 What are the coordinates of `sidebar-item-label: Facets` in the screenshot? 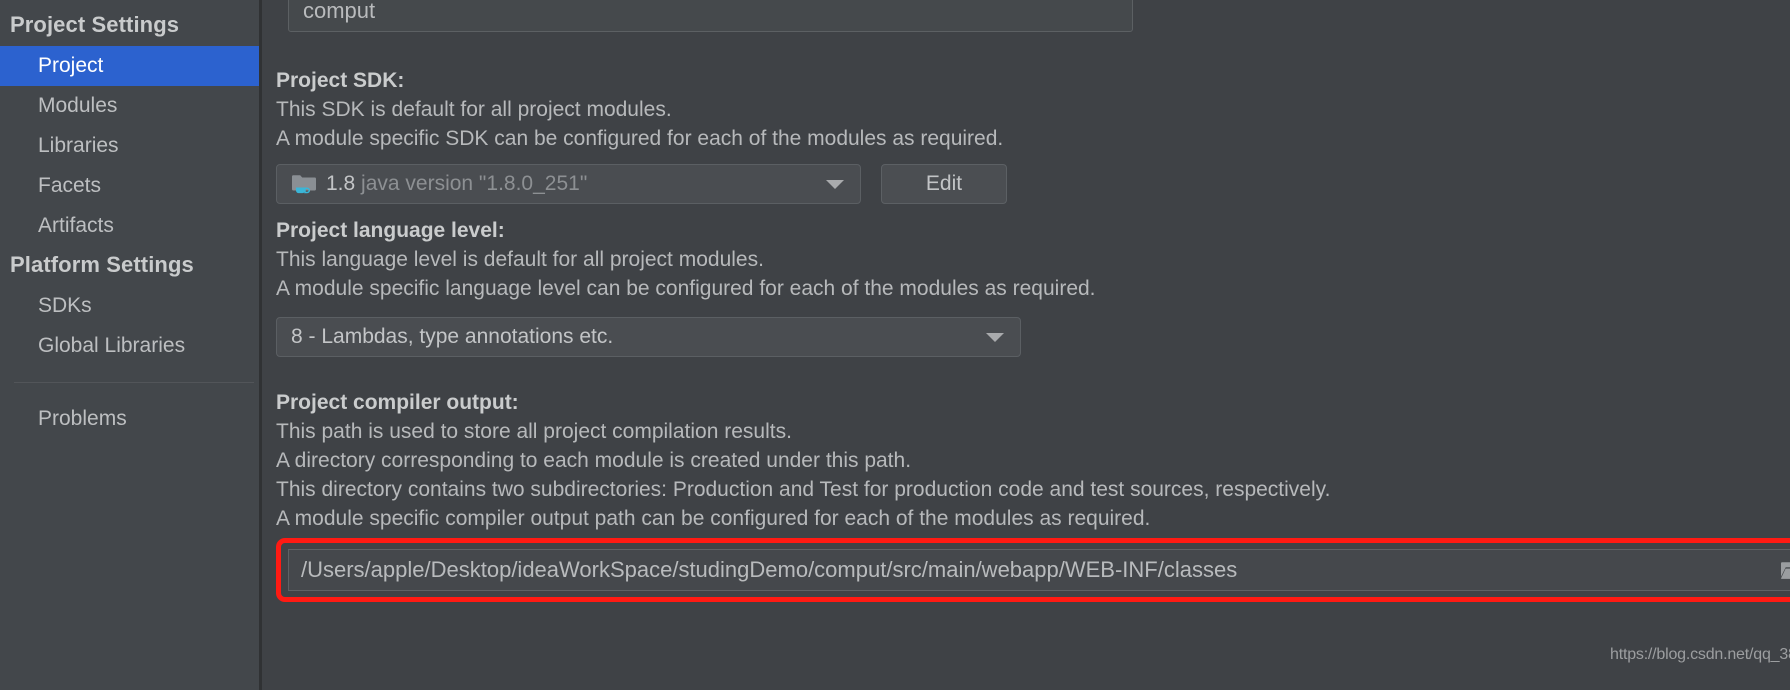 It's located at (70, 185).